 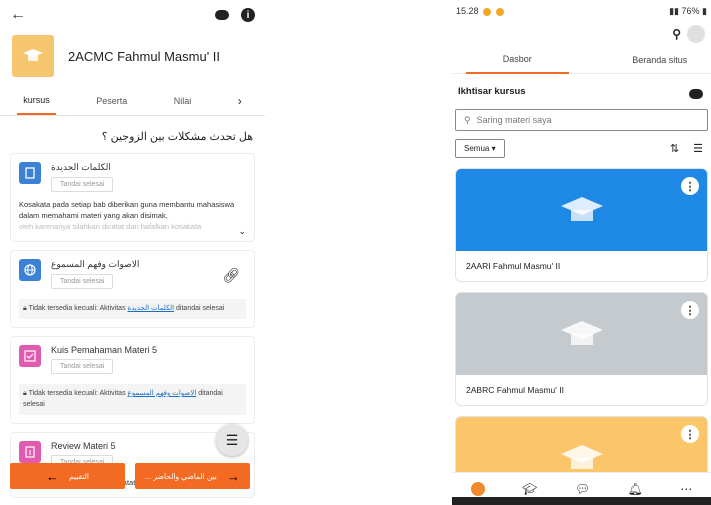 I want to click on filter-select: Semua ▾, so click(x=480, y=148).